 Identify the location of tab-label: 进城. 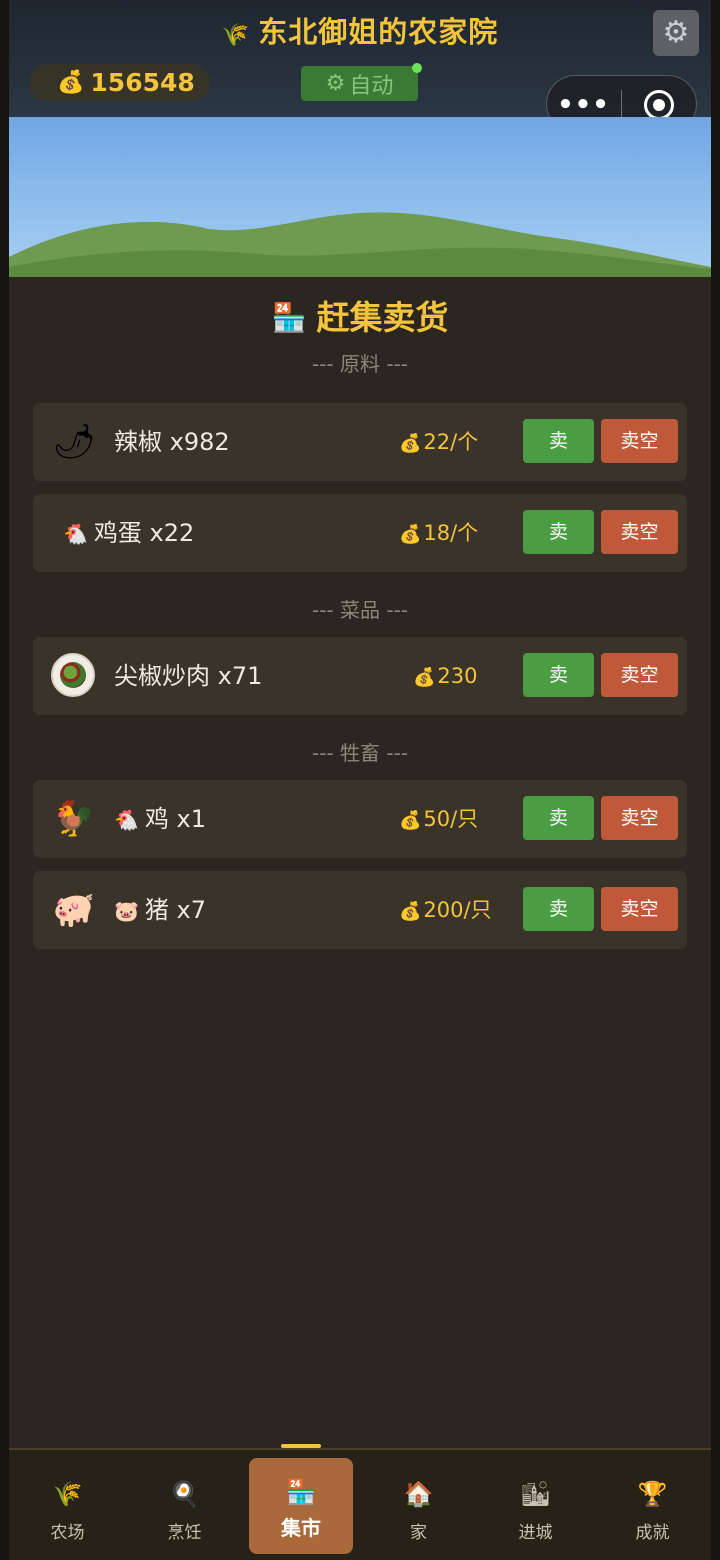
(535, 1533).